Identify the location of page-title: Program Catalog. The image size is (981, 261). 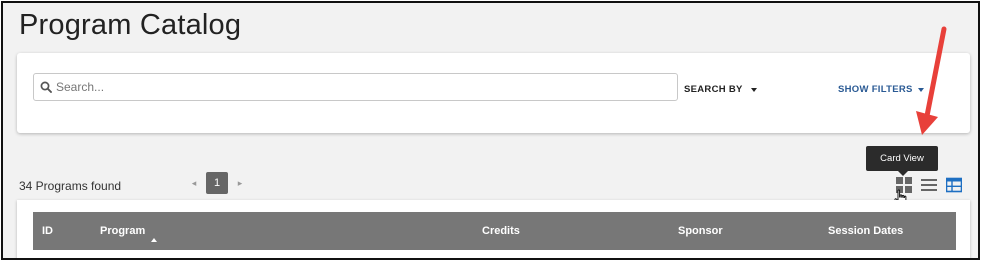
(130, 25).